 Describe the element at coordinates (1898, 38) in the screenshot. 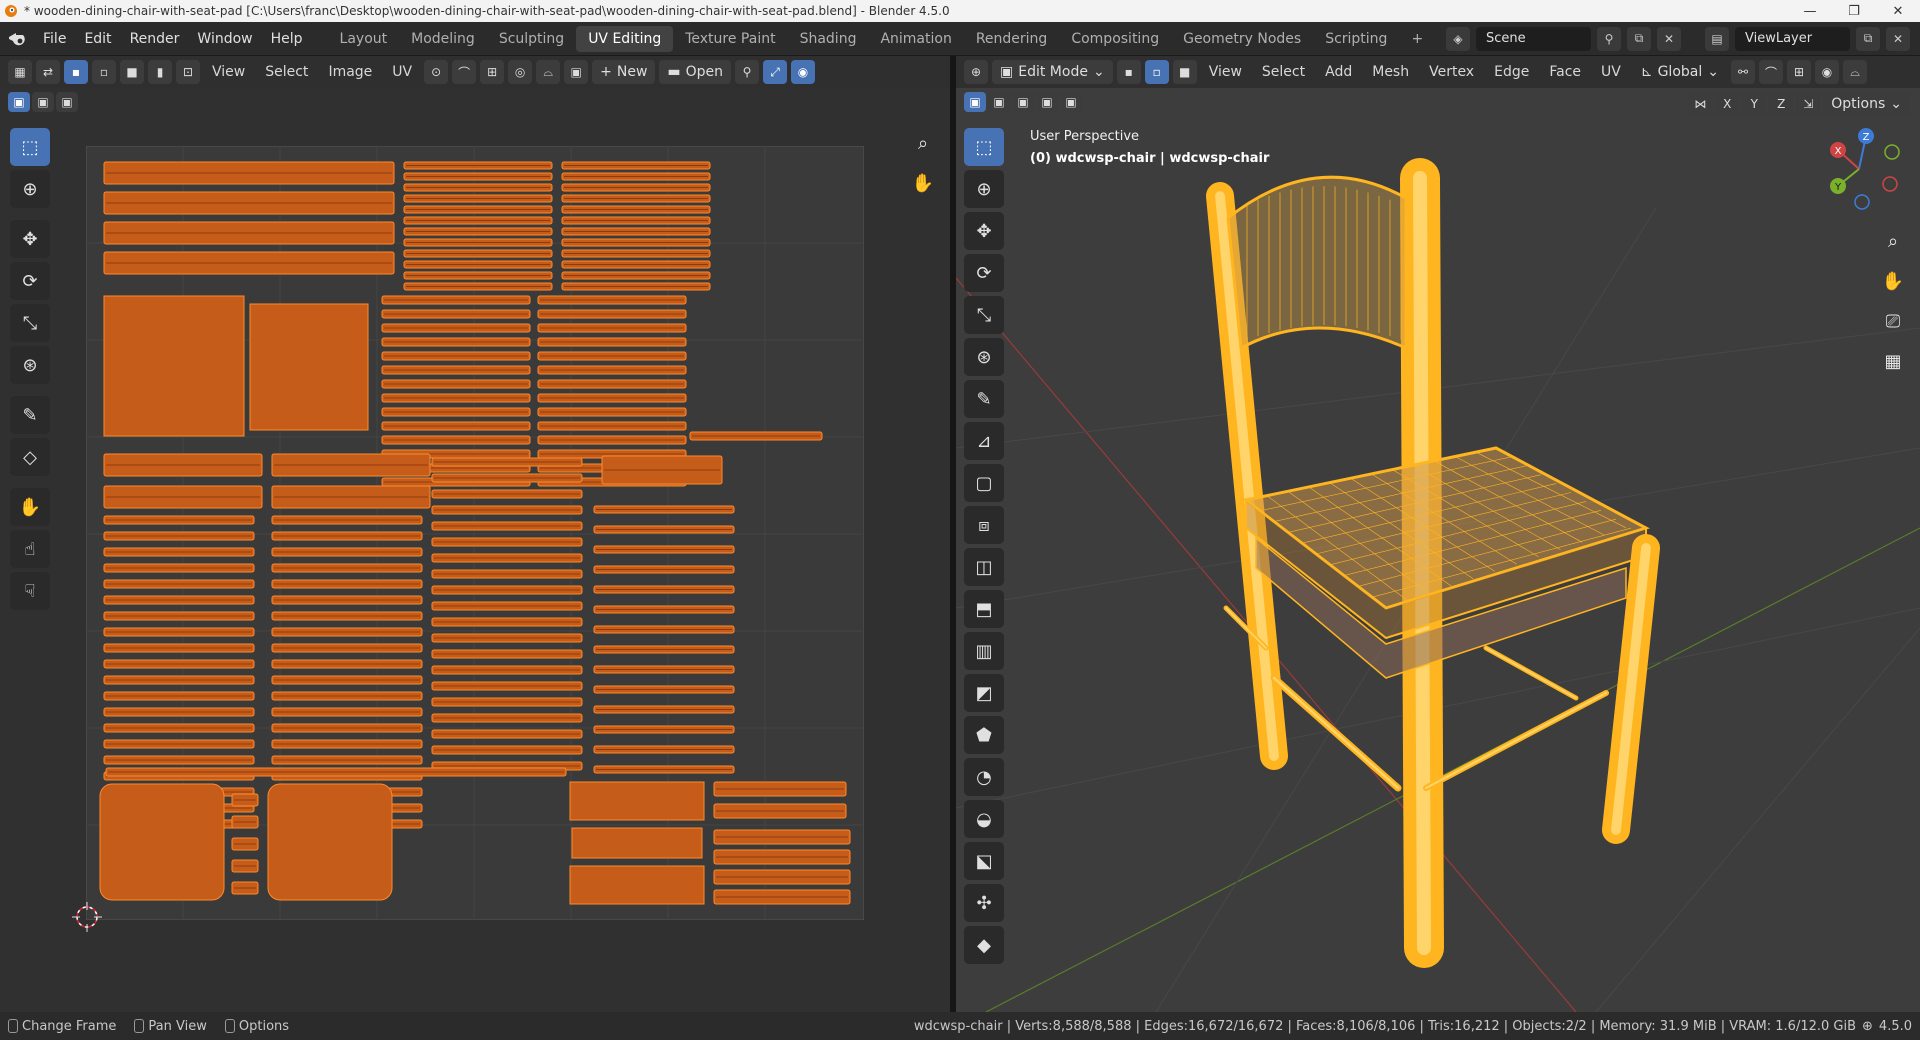

I see `delete-viewlayer-icon: ✕` at that location.